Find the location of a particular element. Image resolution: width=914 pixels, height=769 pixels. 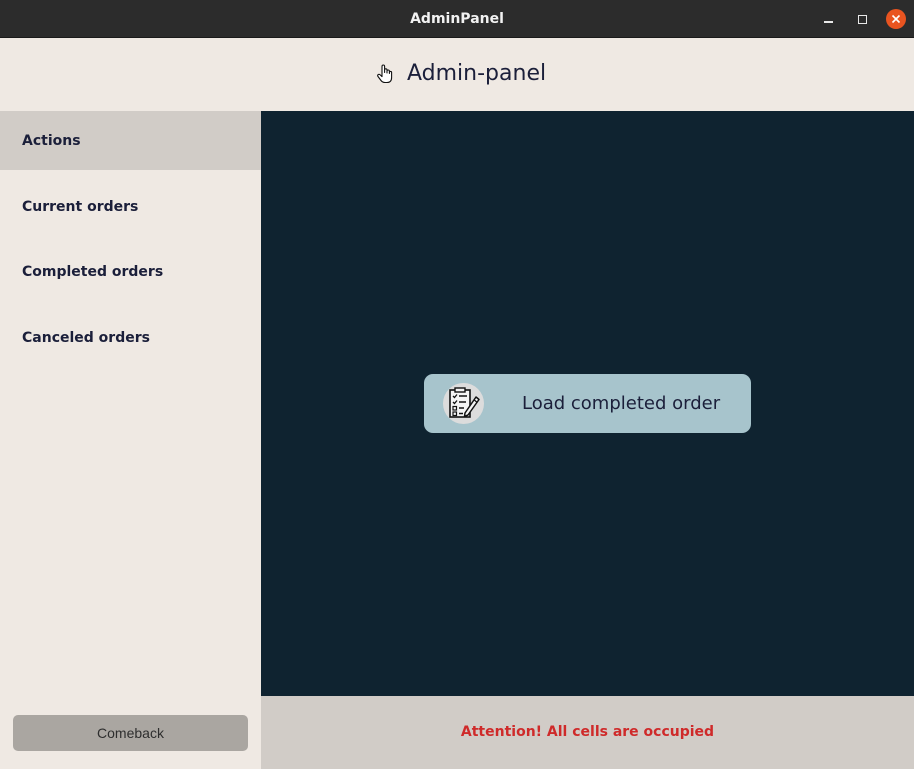

sidebar-item-canceled-orders: Canceled orders is located at coordinates (130, 337).